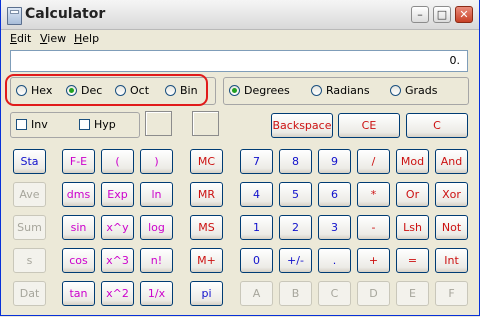 Image resolution: width=480 pixels, height=317 pixels. I want to click on clear-button: C, so click(437, 125).